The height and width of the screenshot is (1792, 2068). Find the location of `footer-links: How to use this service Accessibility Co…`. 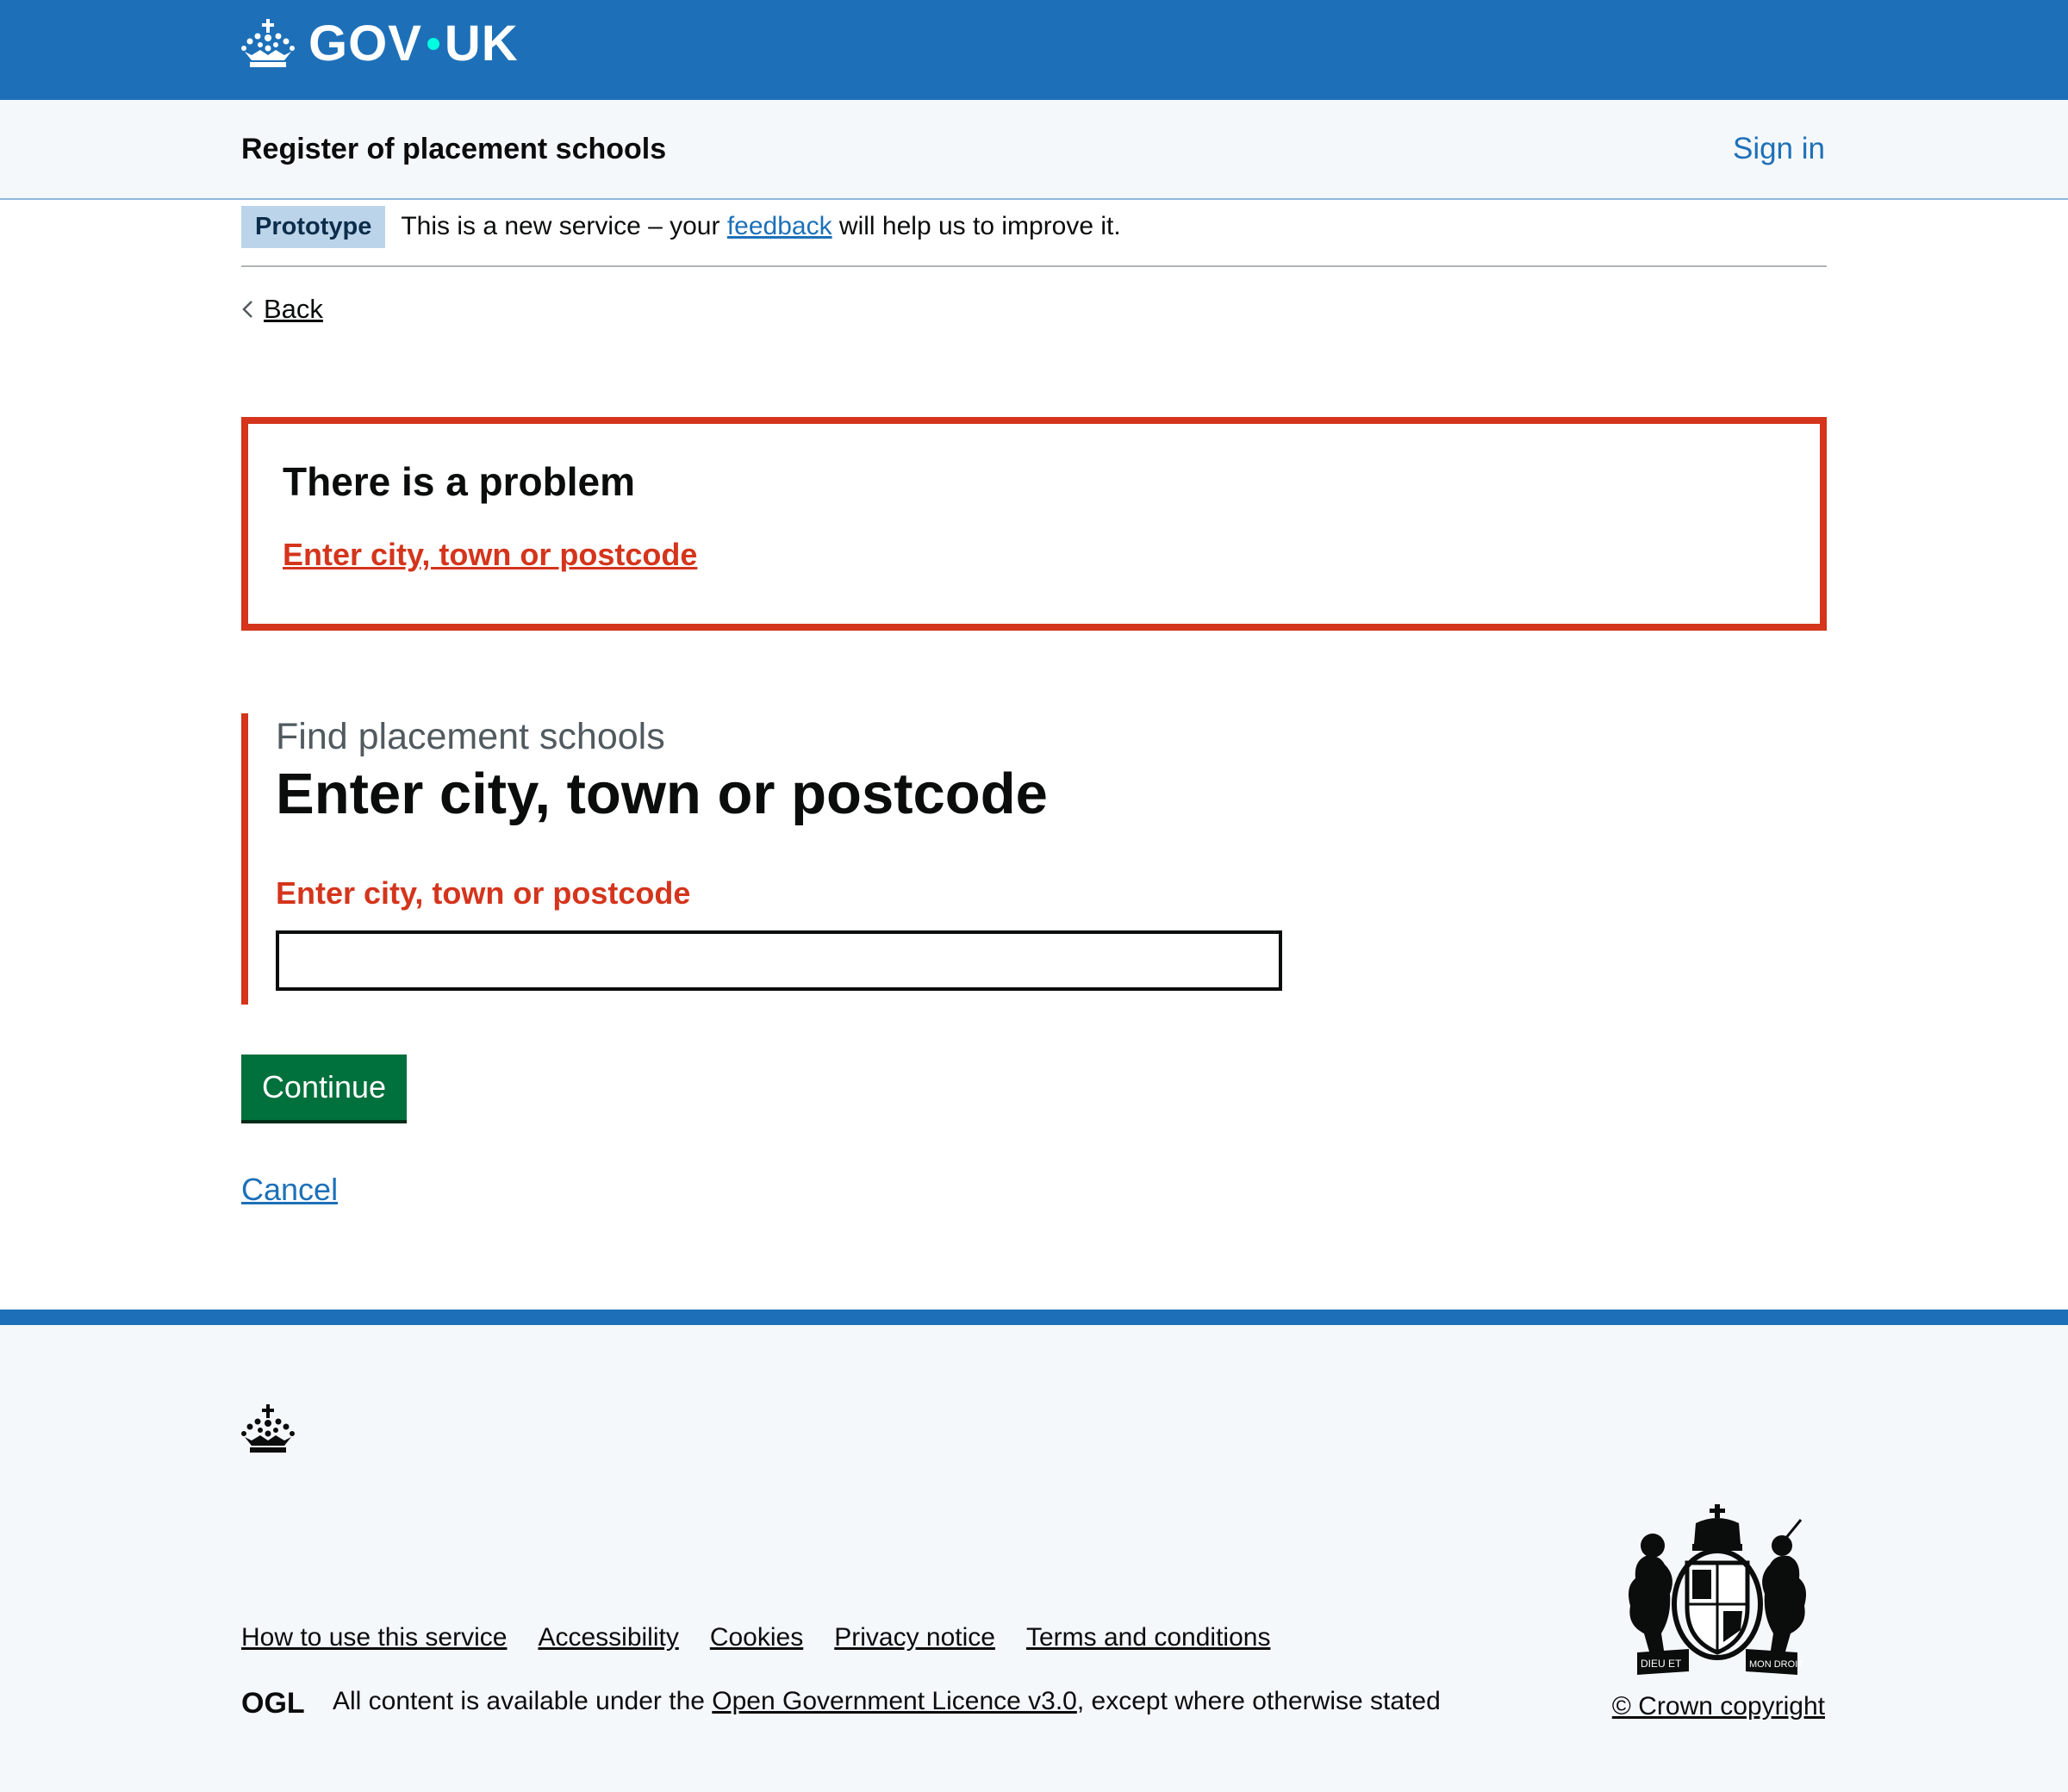

footer-links: How to use this service Accessibility Co… is located at coordinates (755, 1638).